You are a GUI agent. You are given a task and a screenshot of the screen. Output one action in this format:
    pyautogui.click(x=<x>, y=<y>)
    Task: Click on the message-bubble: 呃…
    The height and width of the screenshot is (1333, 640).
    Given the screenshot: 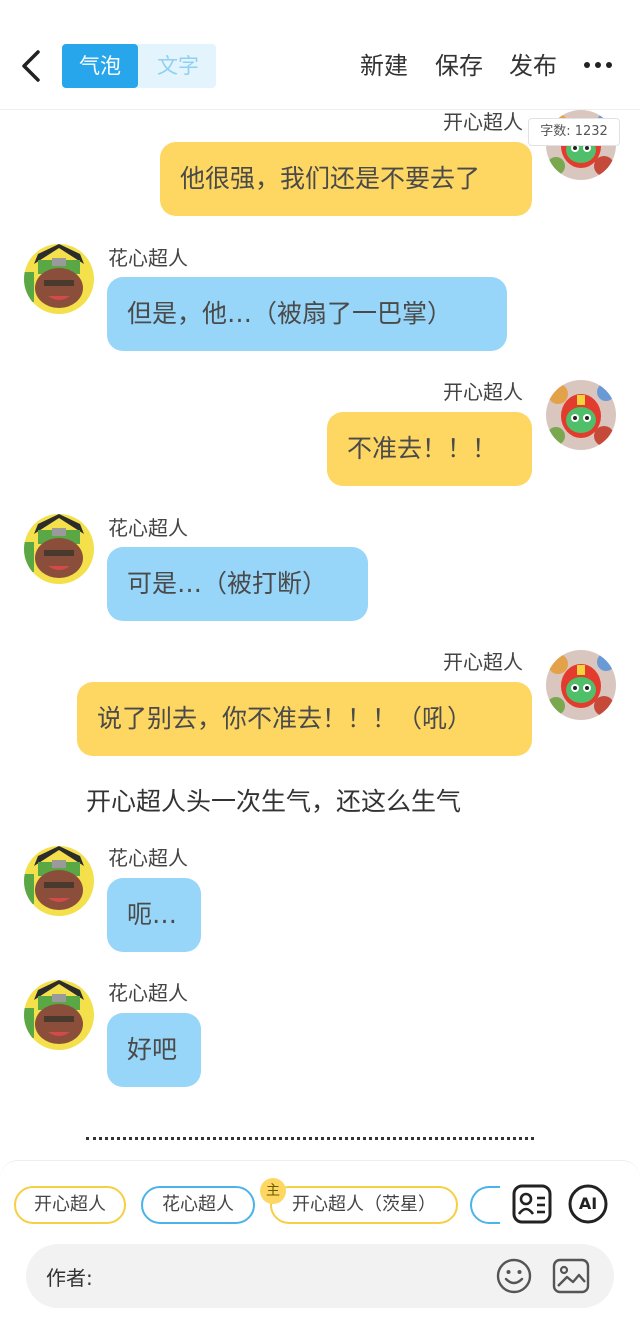 What is the action you would take?
    pyautogui.click(x=154, y=915)
    